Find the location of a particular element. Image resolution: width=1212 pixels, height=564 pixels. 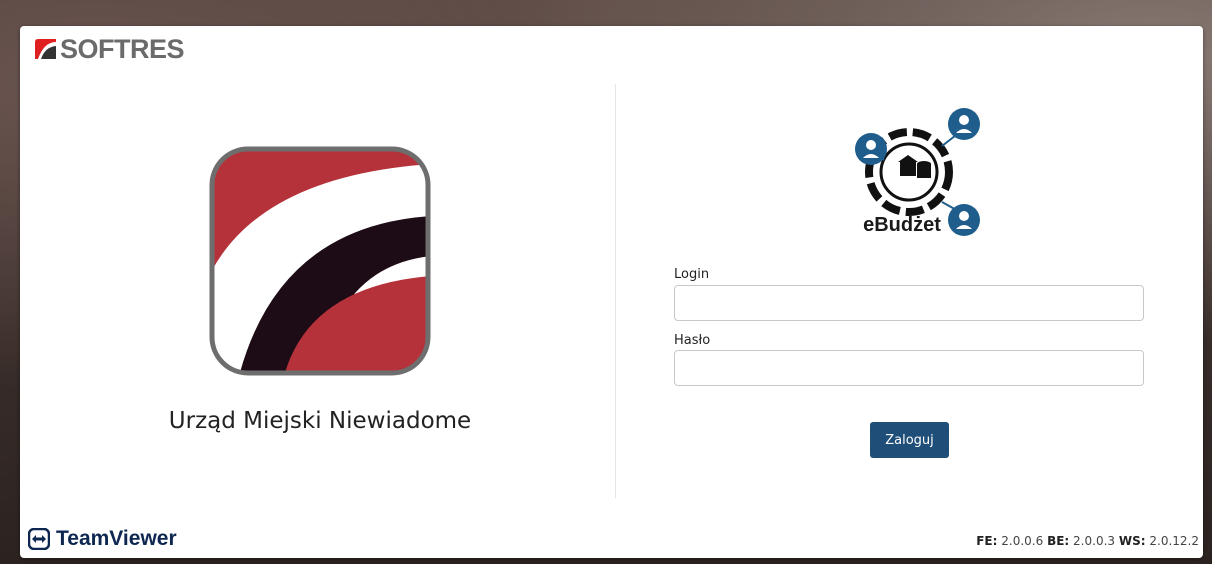

version-info: FE: 2.0.0.6 BE: 2.0.0.3 WS: 2.0.12.2 is located at coordinates (1087, 541).